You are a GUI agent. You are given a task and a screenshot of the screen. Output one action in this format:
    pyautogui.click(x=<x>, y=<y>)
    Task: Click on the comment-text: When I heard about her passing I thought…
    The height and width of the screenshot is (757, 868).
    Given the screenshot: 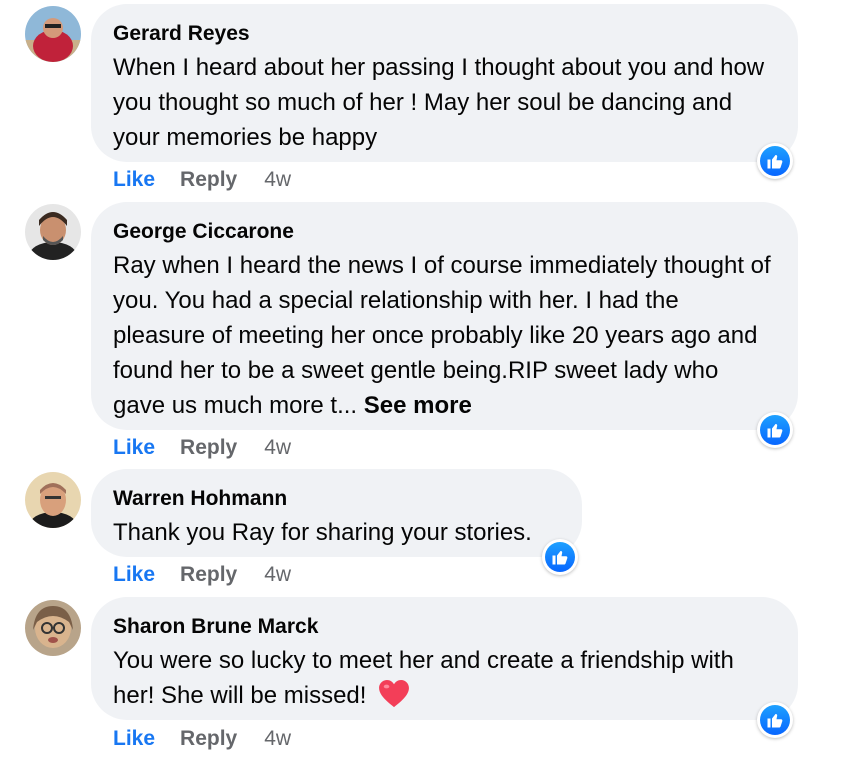 What is the action you would take?
    pyautogui.click(x=439, y=102)
    